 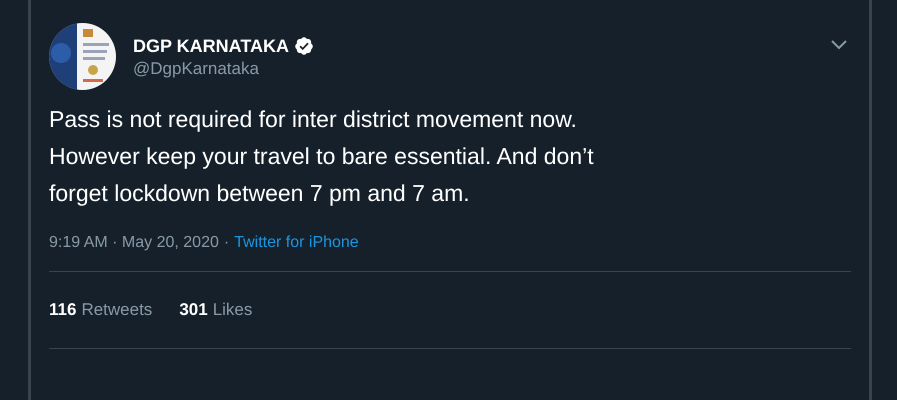 What do you see at coordinates (193, 310) in the screenshot?
I see `stat-count: 301` at bounding box center [193, 310].